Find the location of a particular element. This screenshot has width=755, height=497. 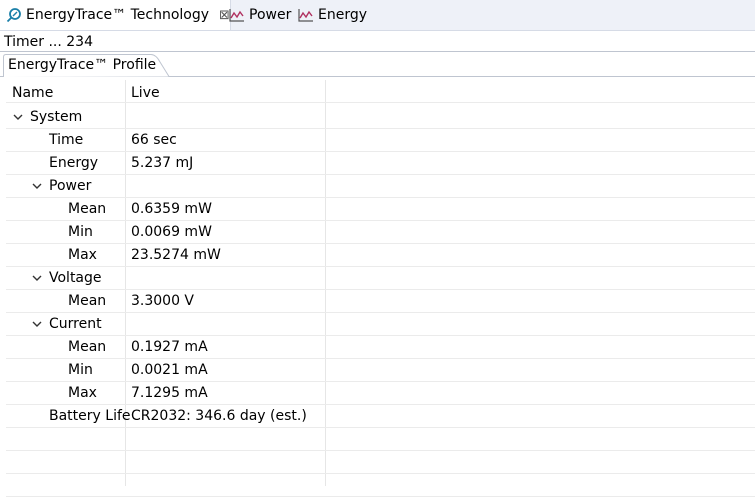

table-row: Voltage is located at coordinates (380, 278).